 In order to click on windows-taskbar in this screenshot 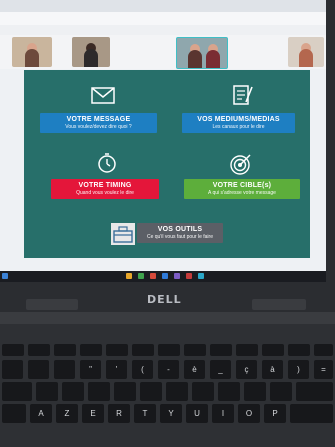, I will do `click(163, 276)`.